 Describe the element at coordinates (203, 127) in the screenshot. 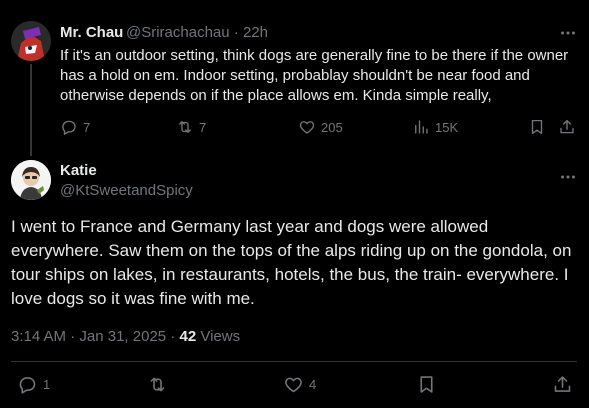

I see `repost-count: 7` at that location.